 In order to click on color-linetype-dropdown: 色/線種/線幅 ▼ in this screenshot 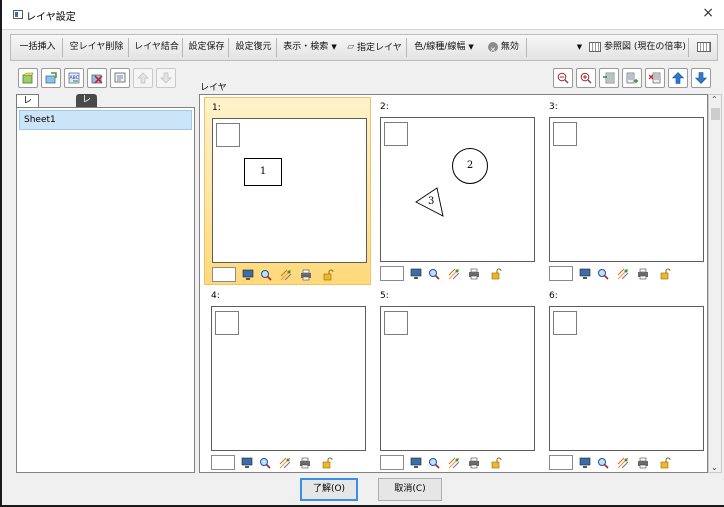, I will do `click(444, 47)`.